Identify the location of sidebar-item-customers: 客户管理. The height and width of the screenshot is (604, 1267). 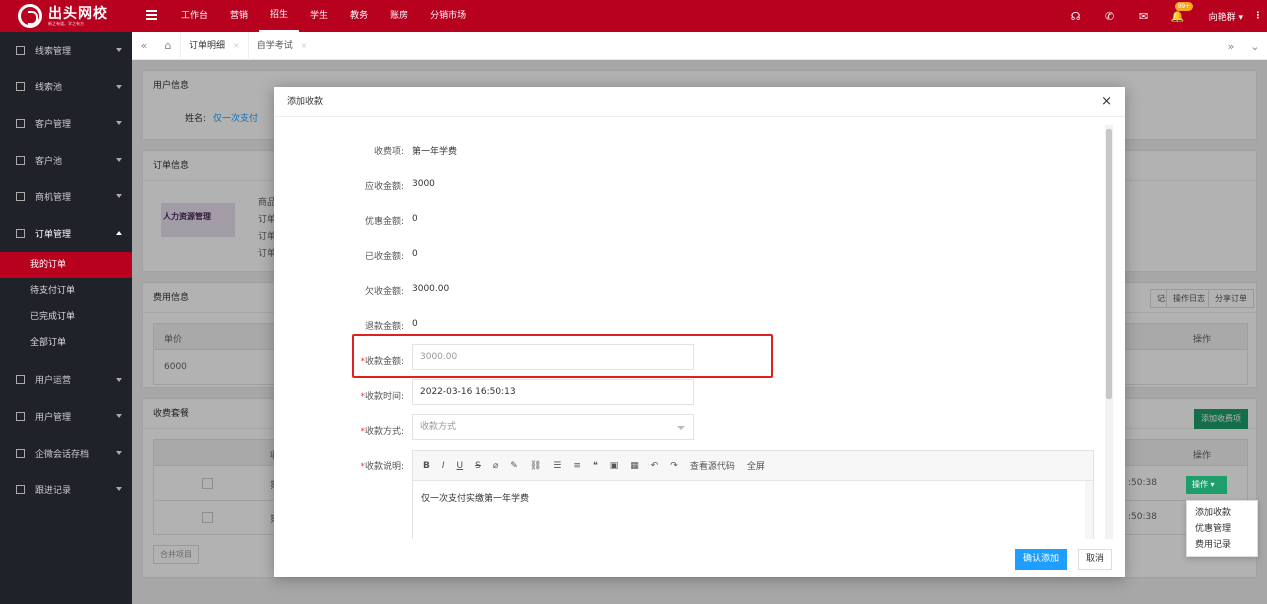
(66, 123).